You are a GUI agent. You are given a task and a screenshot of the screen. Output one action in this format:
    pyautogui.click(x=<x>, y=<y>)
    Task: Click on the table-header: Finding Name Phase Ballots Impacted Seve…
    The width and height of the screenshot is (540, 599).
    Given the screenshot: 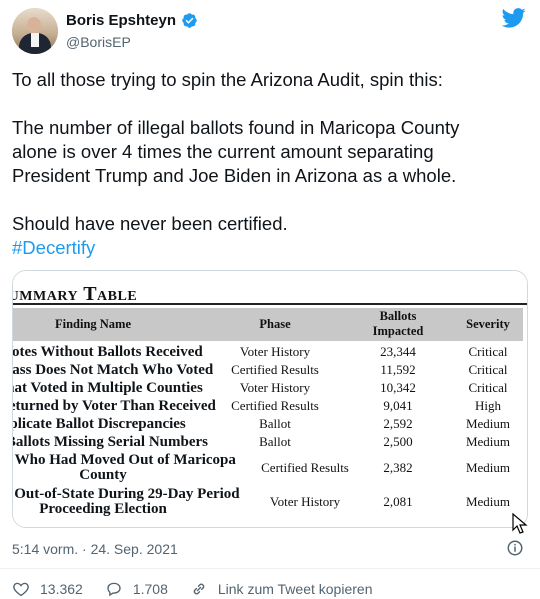 What is the action you would take?
    pyautogui.click(x=268, y=324)
    